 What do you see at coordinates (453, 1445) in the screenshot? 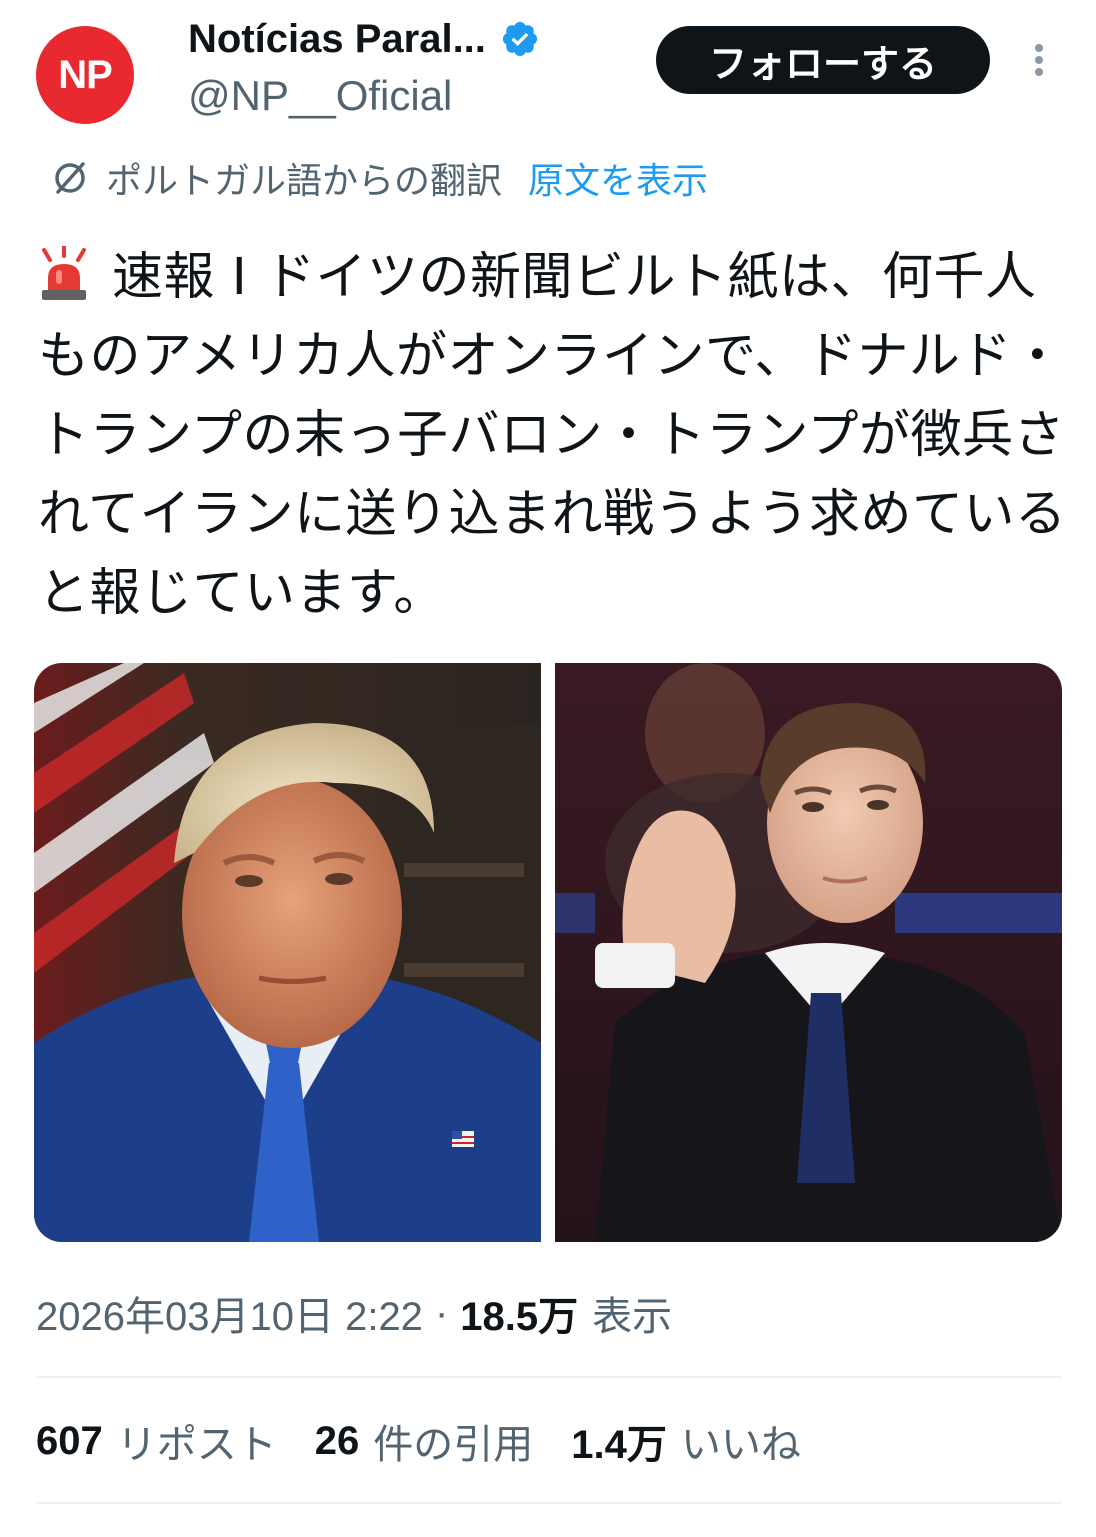
I see `quote-label: 件の引用` at bounding box center [453, 1445].